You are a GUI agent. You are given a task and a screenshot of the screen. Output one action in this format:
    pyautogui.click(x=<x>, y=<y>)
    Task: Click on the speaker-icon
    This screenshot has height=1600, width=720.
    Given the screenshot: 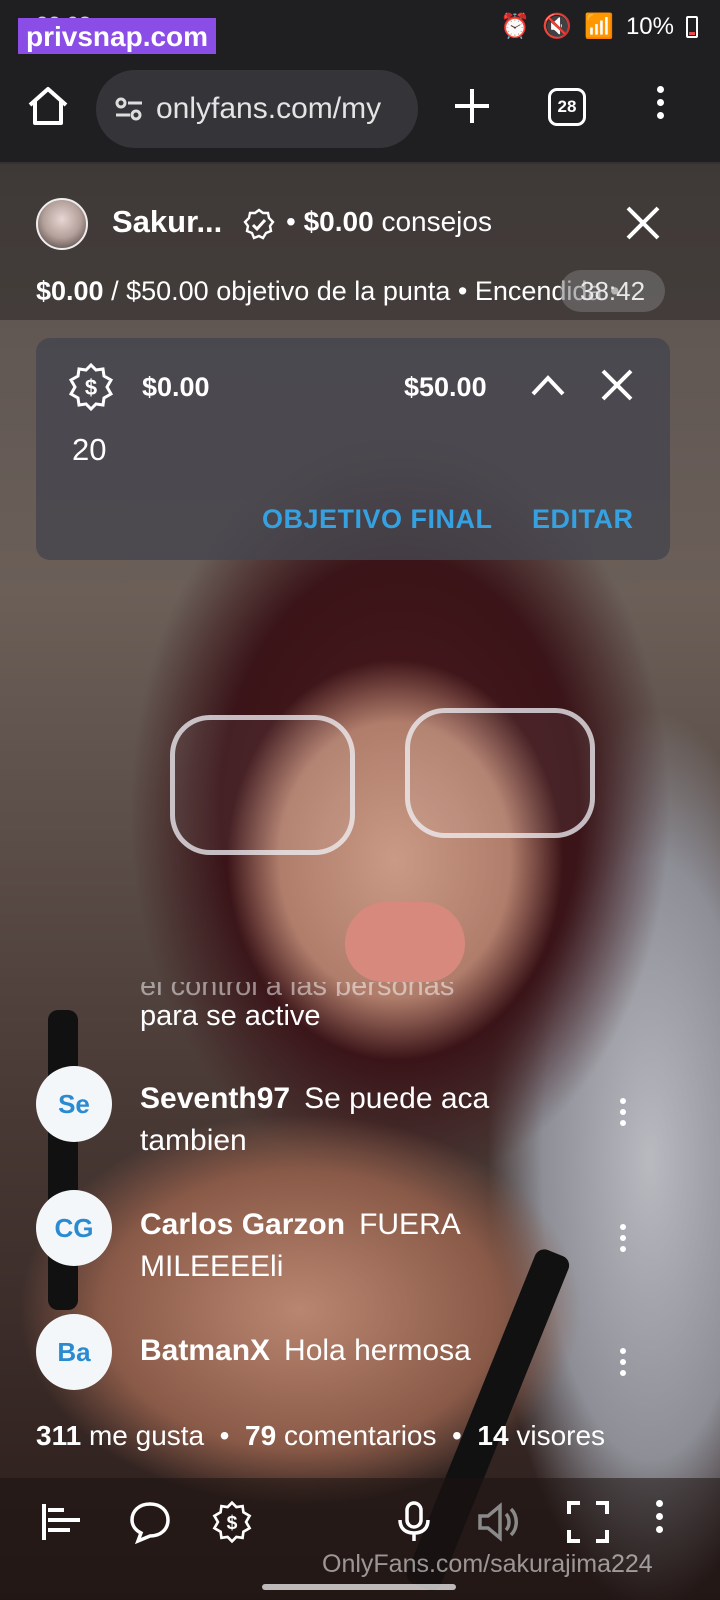 What is the action you would take?
    pyautogui.click(x=498, y=1522)
    